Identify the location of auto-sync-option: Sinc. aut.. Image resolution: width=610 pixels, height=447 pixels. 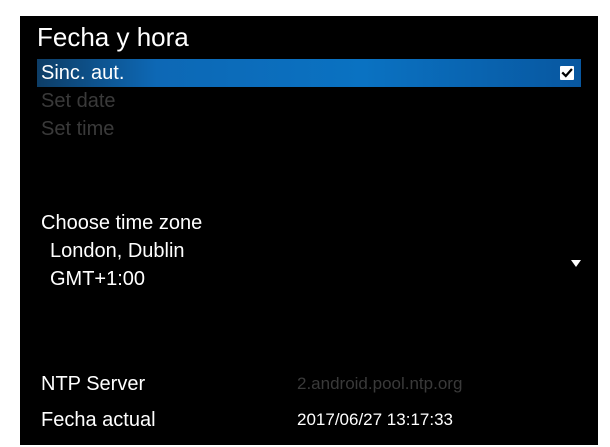
(309, 73).